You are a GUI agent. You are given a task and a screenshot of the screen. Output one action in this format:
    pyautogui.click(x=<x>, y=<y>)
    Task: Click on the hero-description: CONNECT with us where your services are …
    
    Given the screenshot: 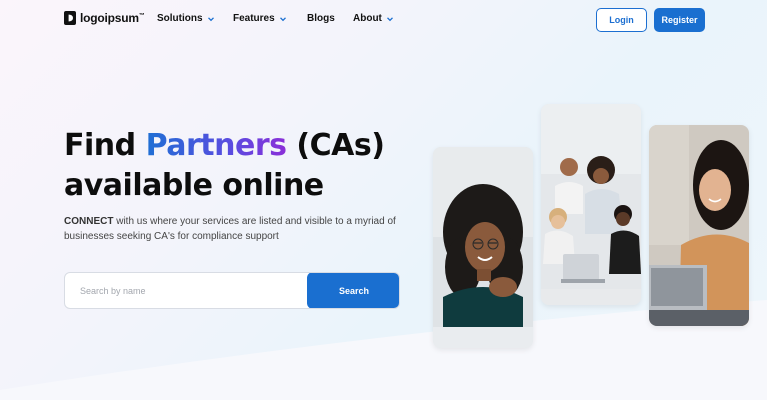 What is the action you would take?
    pyautogui.click(x=236, y=229)
    